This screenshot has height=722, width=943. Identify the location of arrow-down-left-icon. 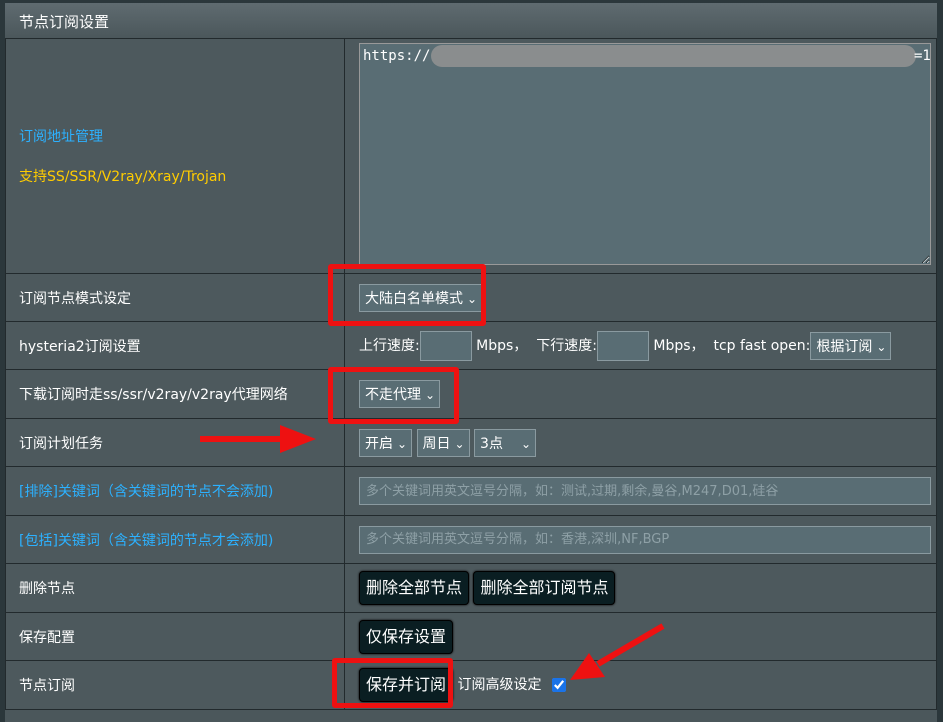
(617, 651).